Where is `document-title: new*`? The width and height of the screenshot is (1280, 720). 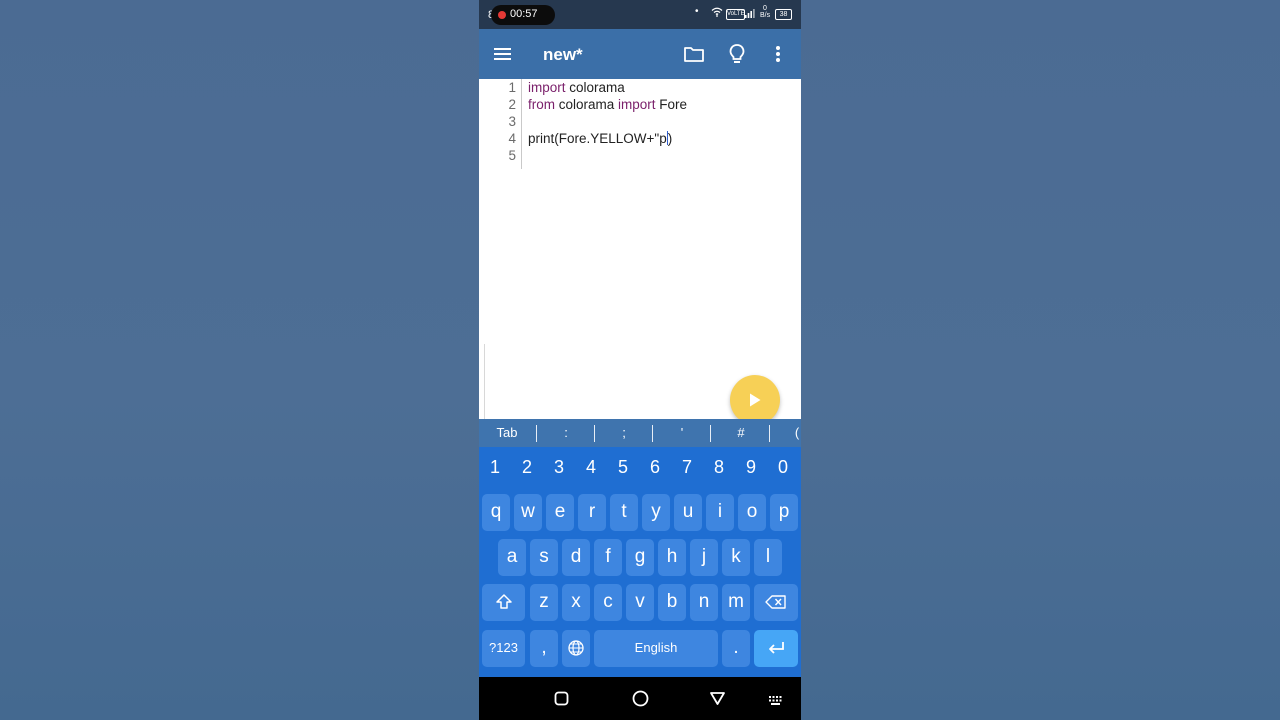
document-title: new* is located at coordinates (563, 54).